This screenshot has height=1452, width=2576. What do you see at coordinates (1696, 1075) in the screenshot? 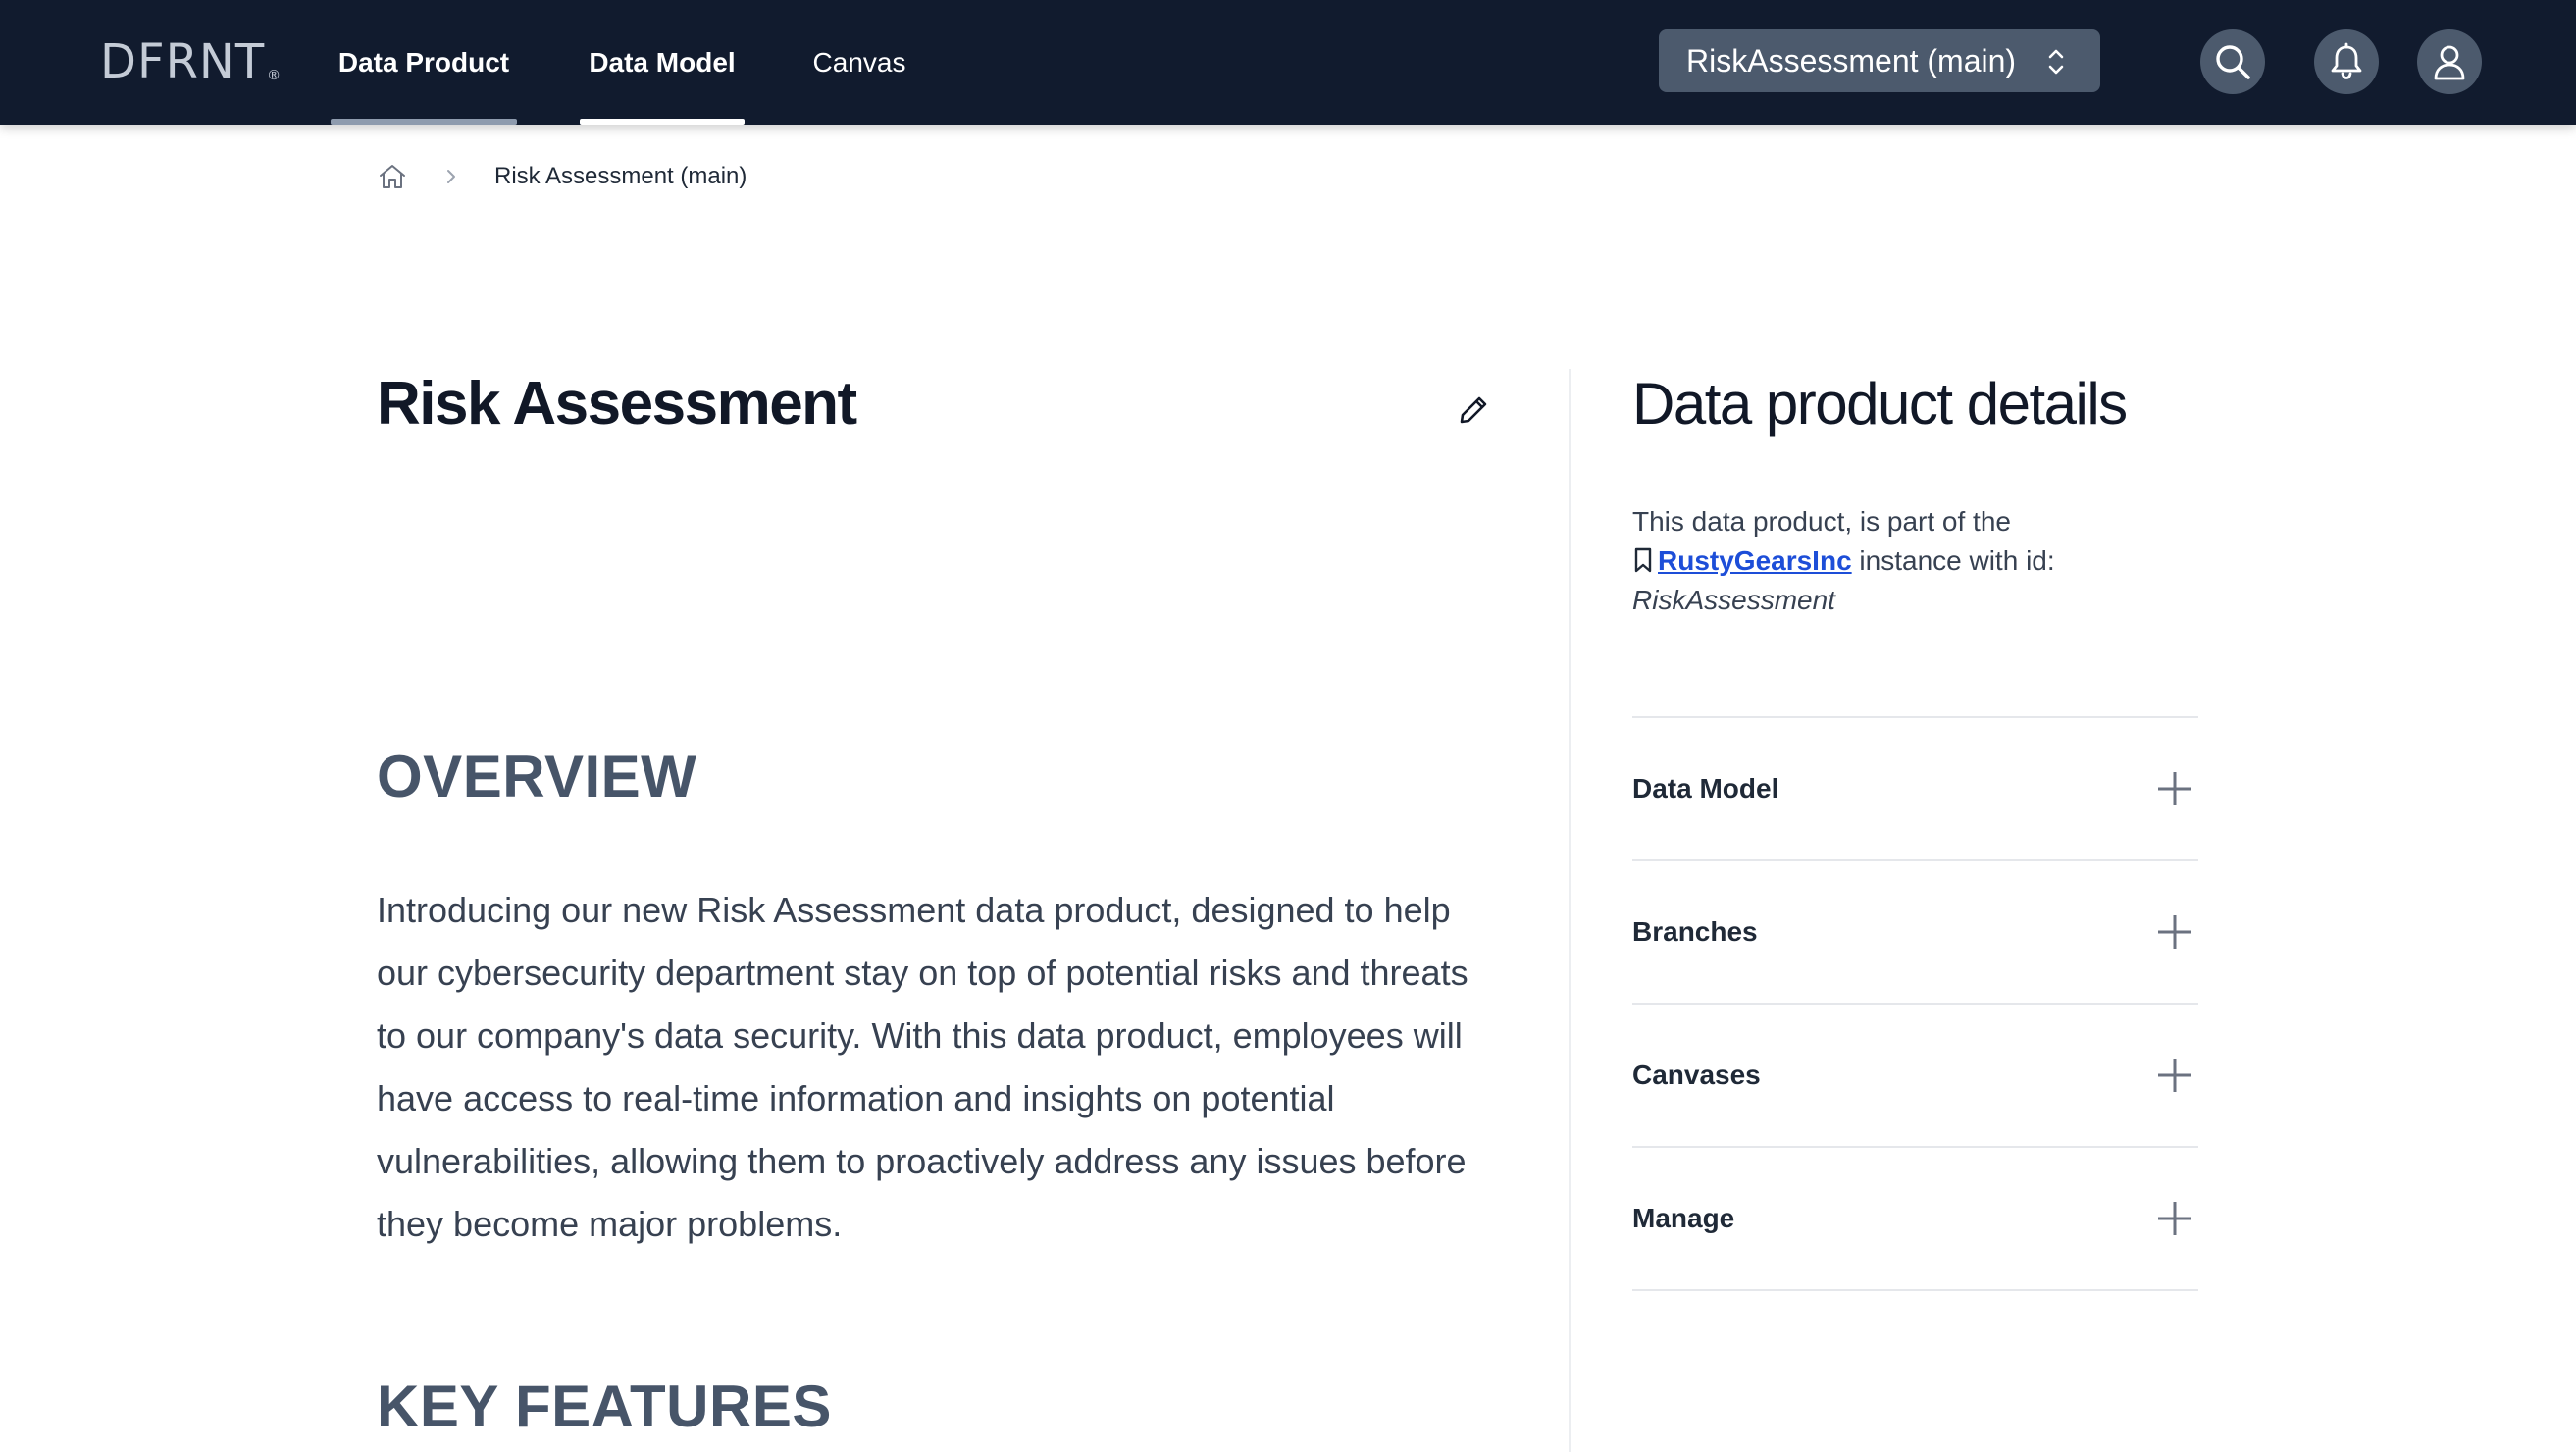
I see `accordion-label: Canvases` at bounding box center [1696, 1075].